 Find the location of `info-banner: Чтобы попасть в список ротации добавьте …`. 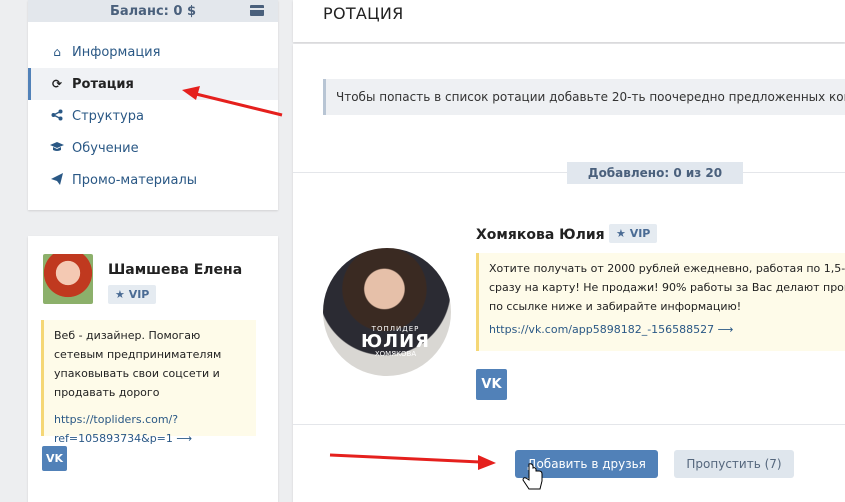

info-banner: Чтобы попасть в список ротации добавьте … is located at coordinates (584, 97).